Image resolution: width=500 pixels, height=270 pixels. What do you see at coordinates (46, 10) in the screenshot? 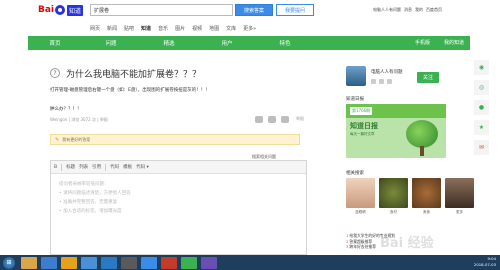
I see `logo-text: Bai` at bounding box center [46, 10].